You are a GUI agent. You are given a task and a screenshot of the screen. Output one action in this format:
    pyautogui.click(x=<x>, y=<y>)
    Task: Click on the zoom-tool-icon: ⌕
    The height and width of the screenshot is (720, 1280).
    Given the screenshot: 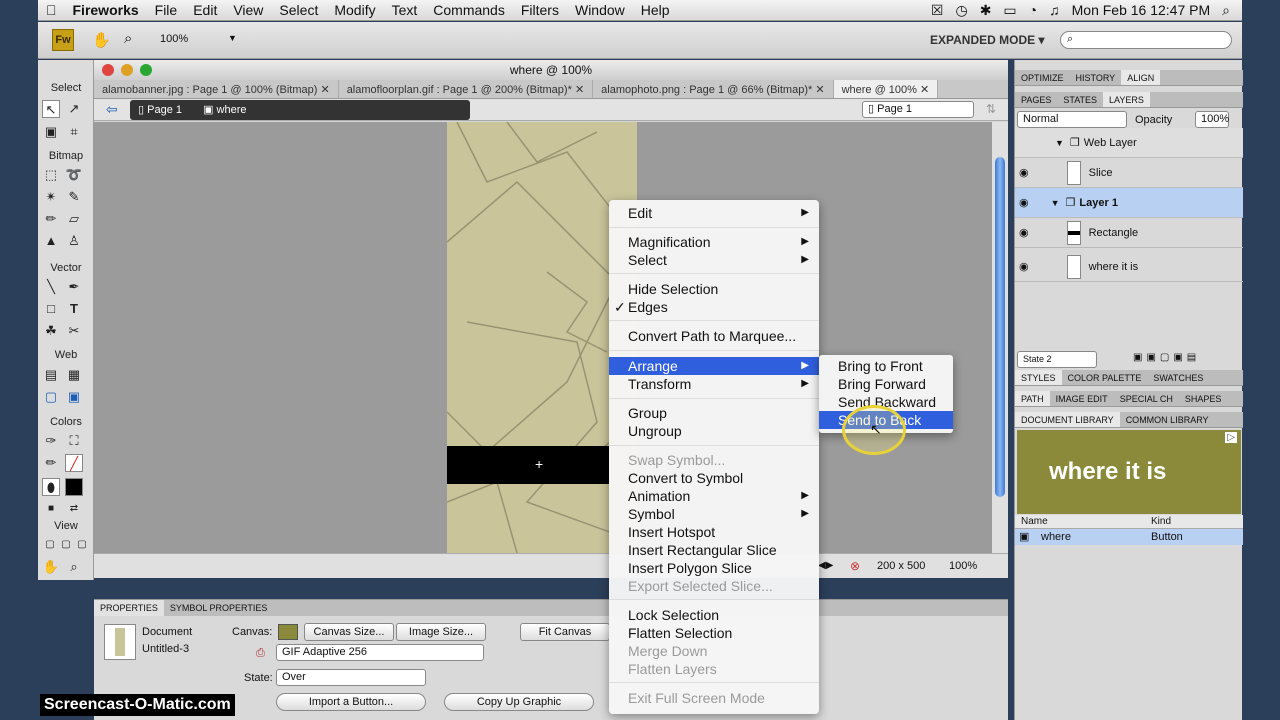 What is the action you would take?
    pyautogui.click(x=128, y=38)
    